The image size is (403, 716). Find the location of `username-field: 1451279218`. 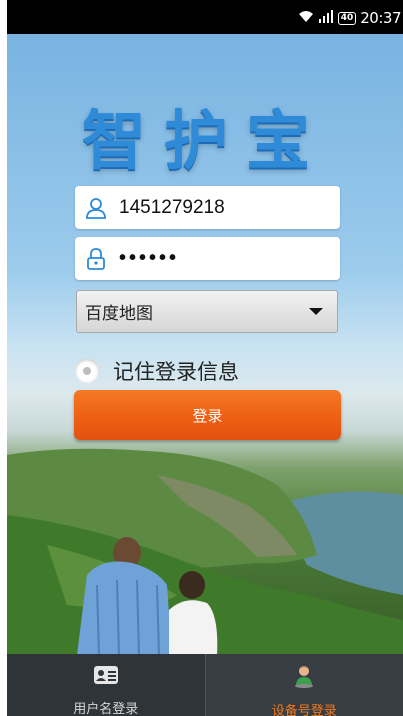

username-field: 1451279218 is located at coordinates (207, 207).